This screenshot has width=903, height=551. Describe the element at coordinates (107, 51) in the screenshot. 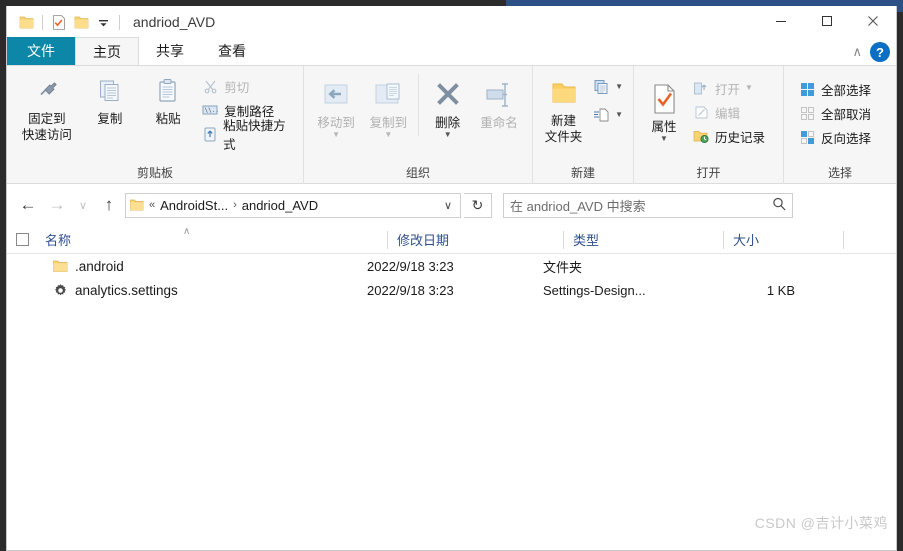

I see `tab-home: 主页` at that location.